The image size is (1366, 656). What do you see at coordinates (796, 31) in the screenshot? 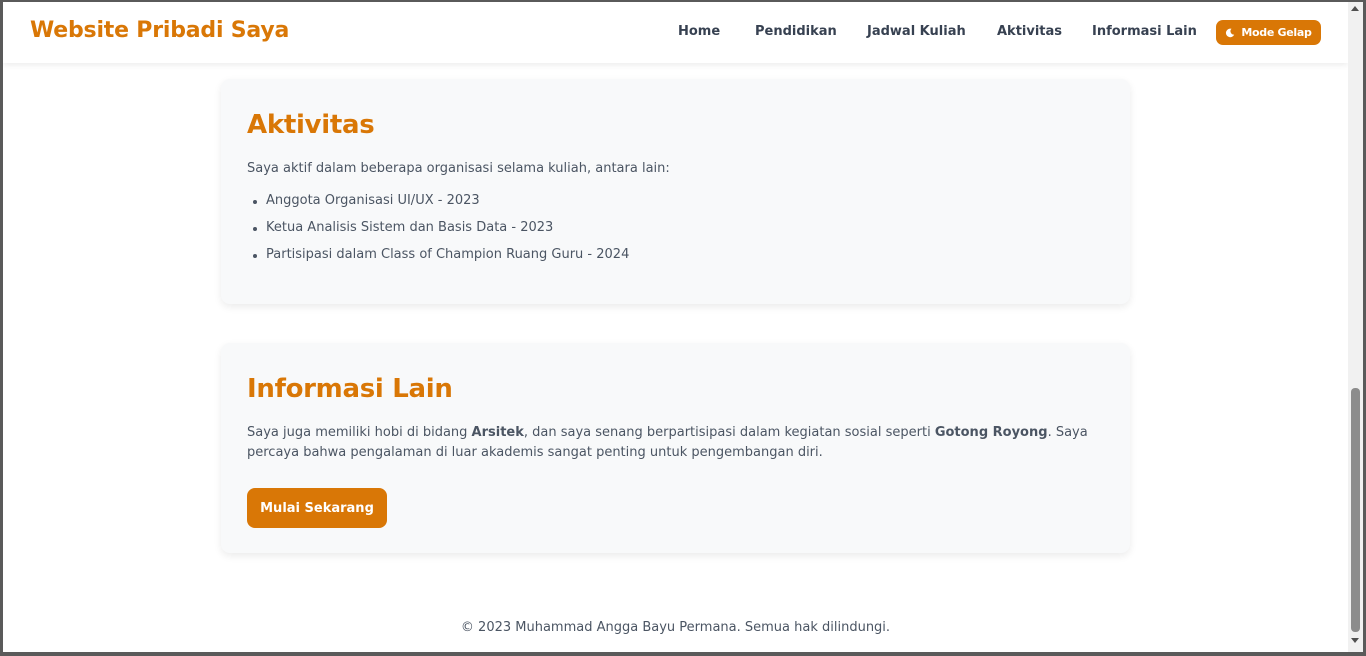
I see `nav-pendidikan: Pendidikan` at bounding box center [796, 31].